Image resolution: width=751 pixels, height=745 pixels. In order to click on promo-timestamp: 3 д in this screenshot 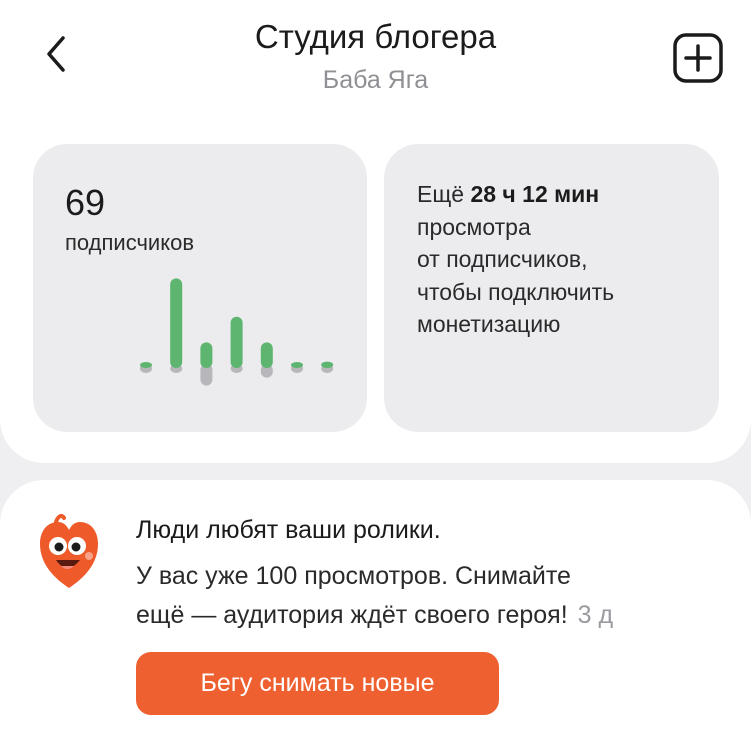, I will do `click(595, 615)`.